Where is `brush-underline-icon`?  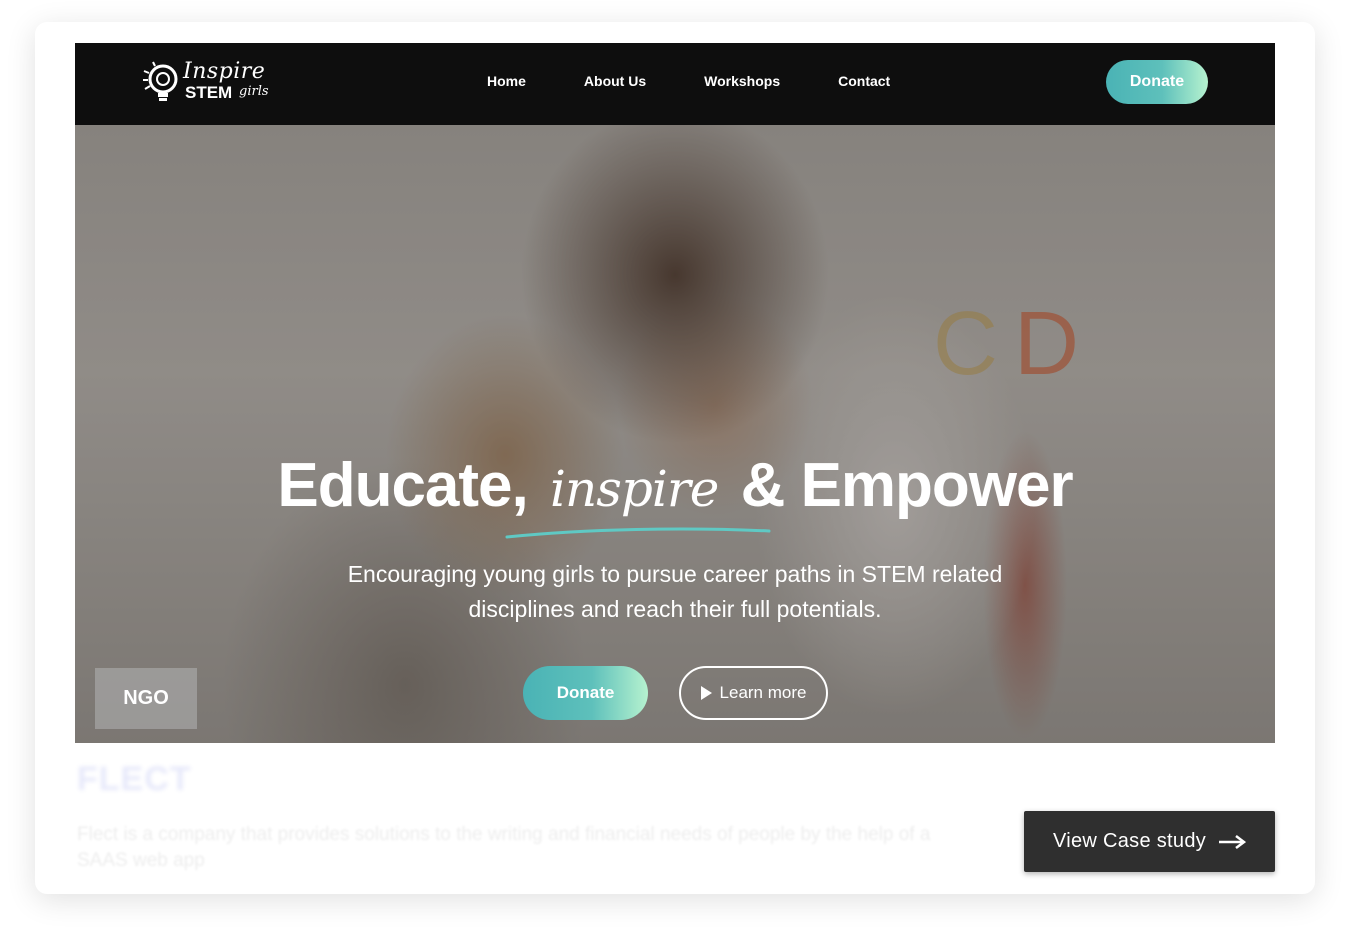
brush-underline-icon is located at coordinates (638, 533).